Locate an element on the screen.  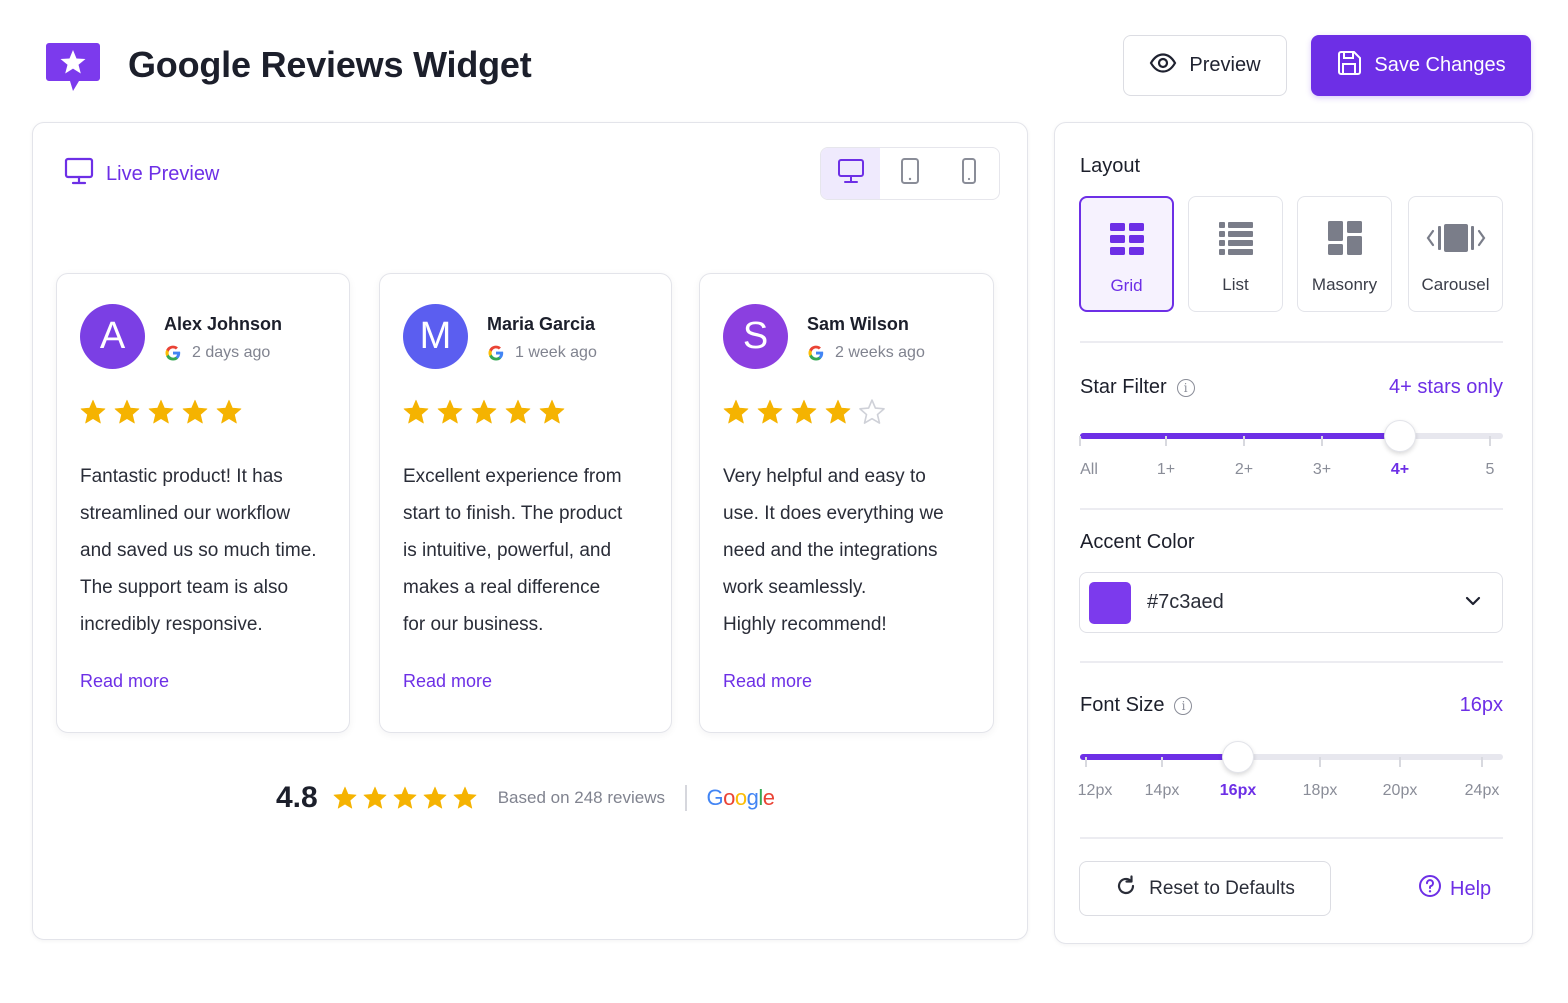
review-text-line: need and the integrations is located at coordinates (830, 550).